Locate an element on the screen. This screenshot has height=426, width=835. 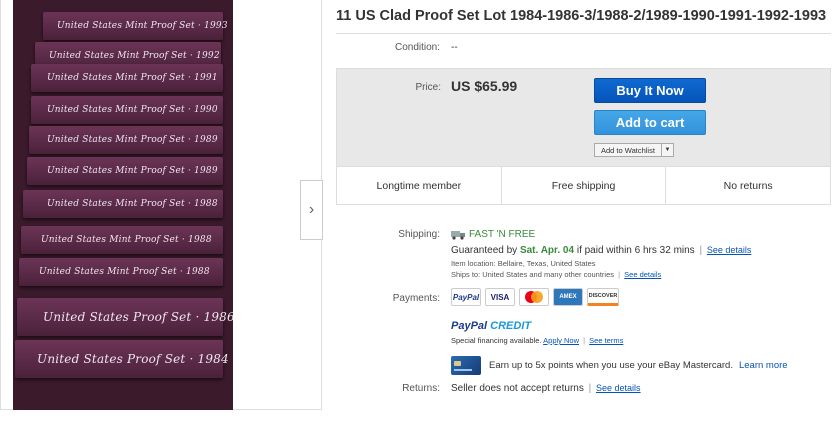
shipping-label: Shipping: is located at coordinates (419, 234).